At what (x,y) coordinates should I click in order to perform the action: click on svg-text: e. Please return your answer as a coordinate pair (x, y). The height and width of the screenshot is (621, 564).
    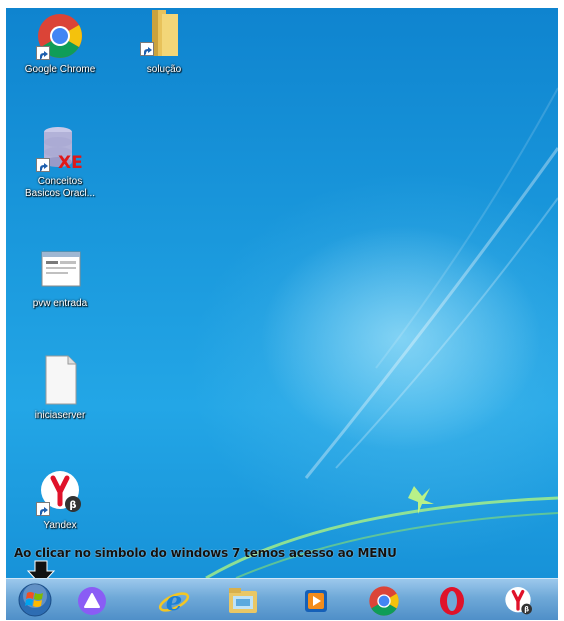
    Looking at the image, I should click on (174, 602).